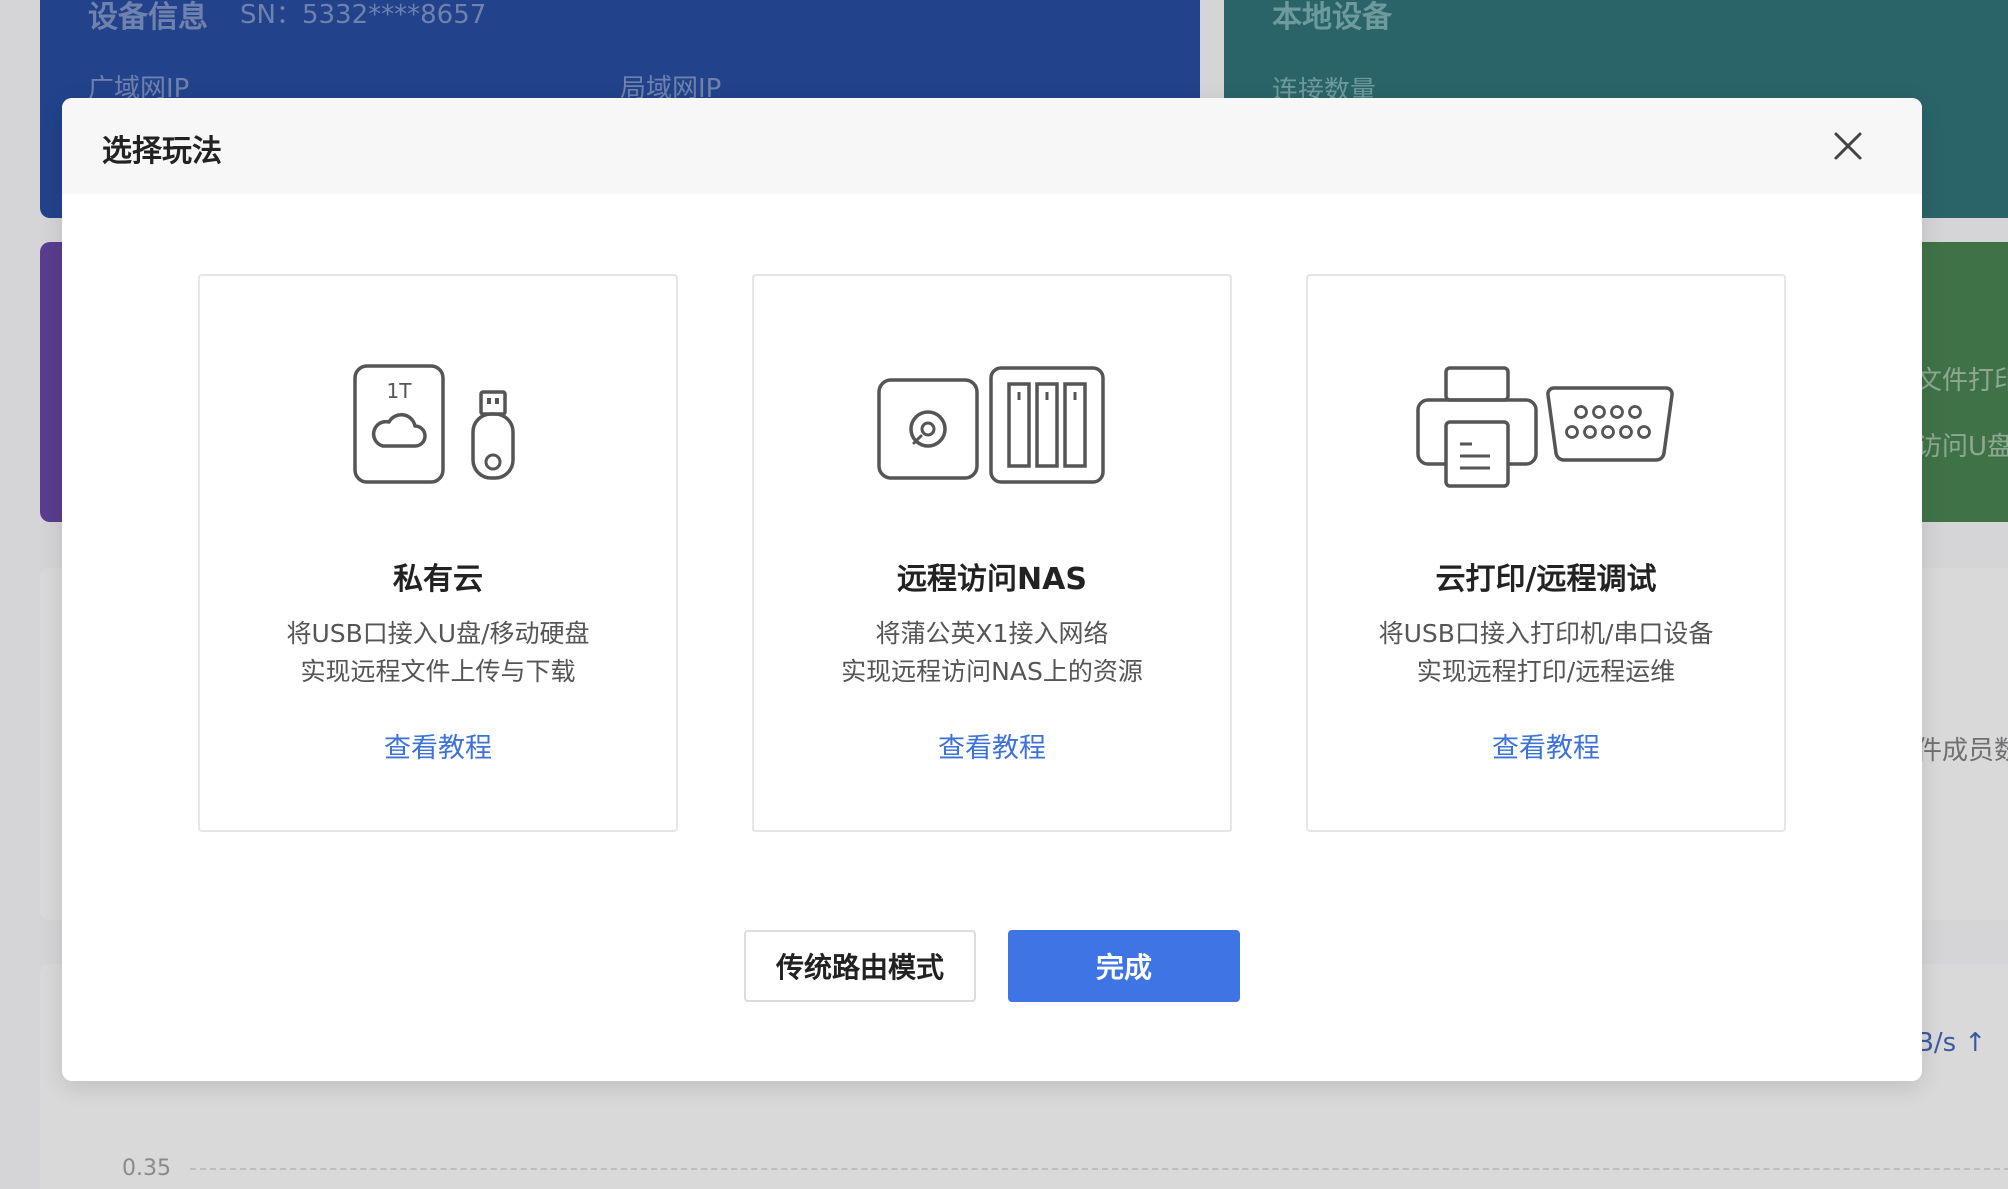 Image resolution: width=2008 pixels, height=1189 pixels. I want to click on option-card-private-cloud: 1T 私有云 将USB口接入U盘/移动硬盘 实现远程文件上传与下载 查看教程, so click(438, 553).